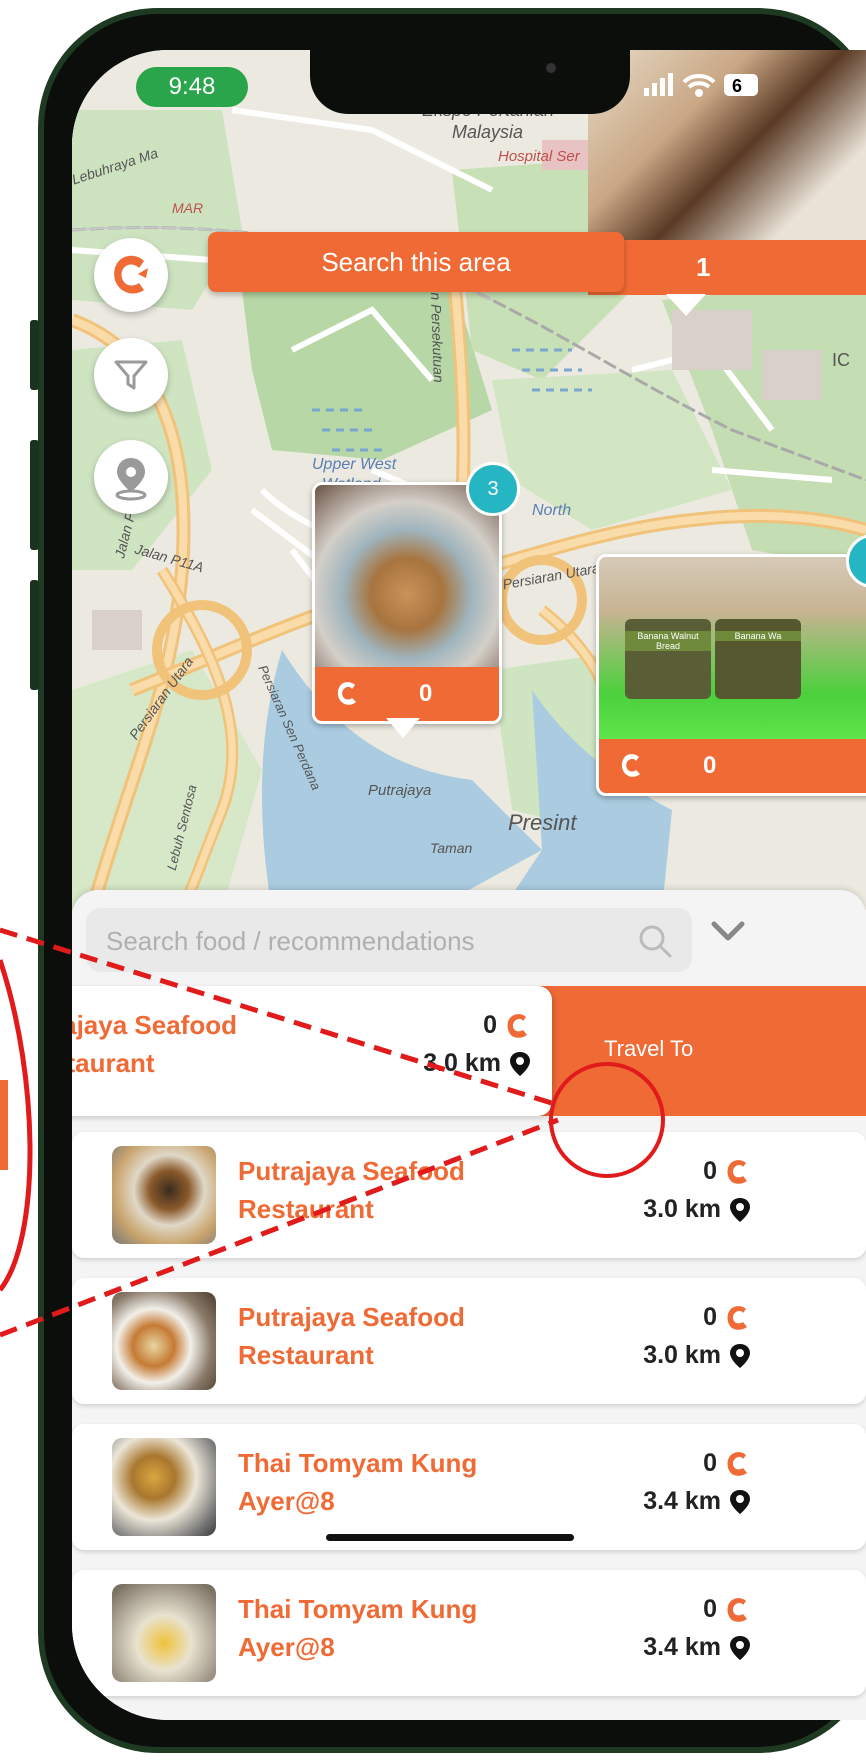 Image resolution: width=866 pixels, height=1763 pixels. I want to click on search-this-area-button: Search this area, so click(416, 262).